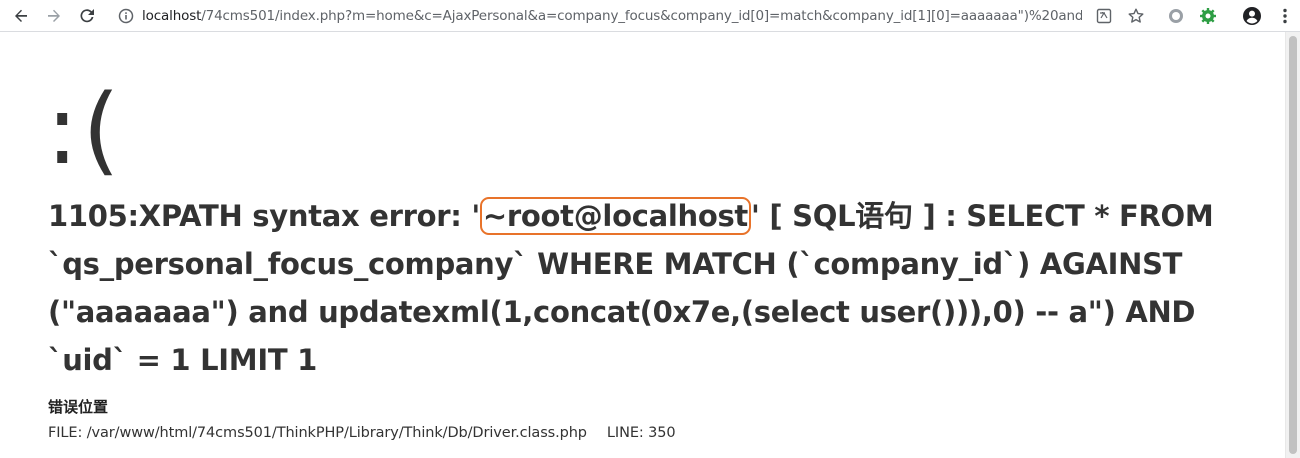 The image size is (1300, 458). I want to click on vertical-scrollbar, so click(1292, 245).